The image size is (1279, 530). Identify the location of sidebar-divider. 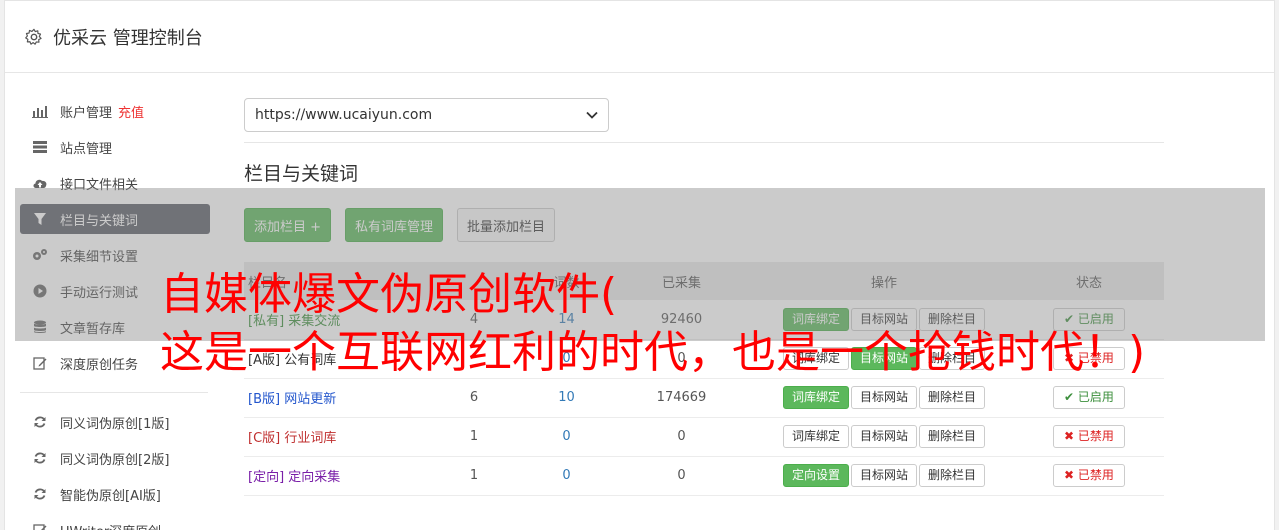
(114, 392).